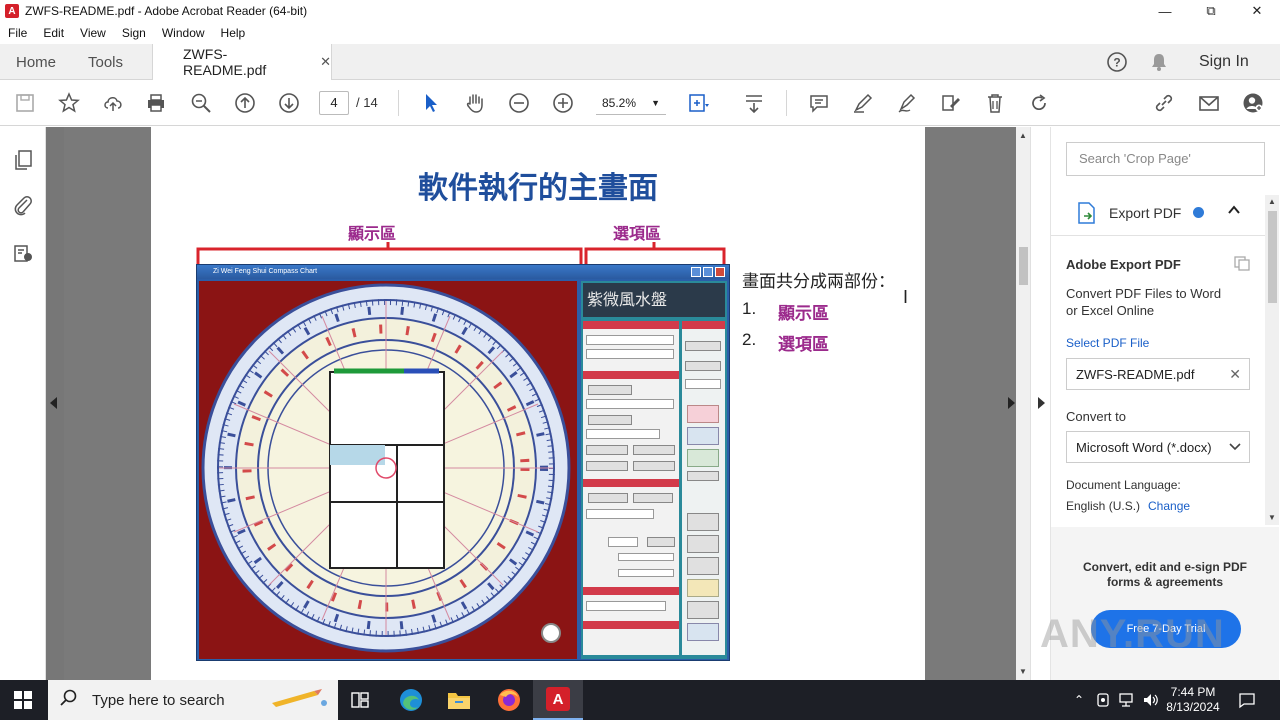 The height and width of the screenshot is (720, 1280). Describe the element at coordinates (1272, 201) in the screenshot. I see `panel-scroll-up-icon: ▲` at that location.